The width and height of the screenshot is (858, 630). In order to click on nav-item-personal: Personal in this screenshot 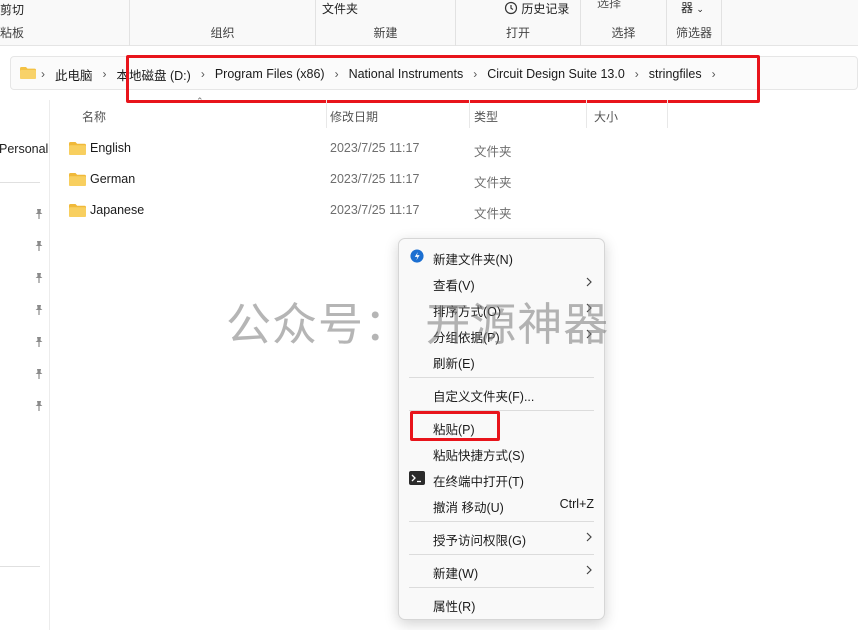, I will do `click(24, 149)`.